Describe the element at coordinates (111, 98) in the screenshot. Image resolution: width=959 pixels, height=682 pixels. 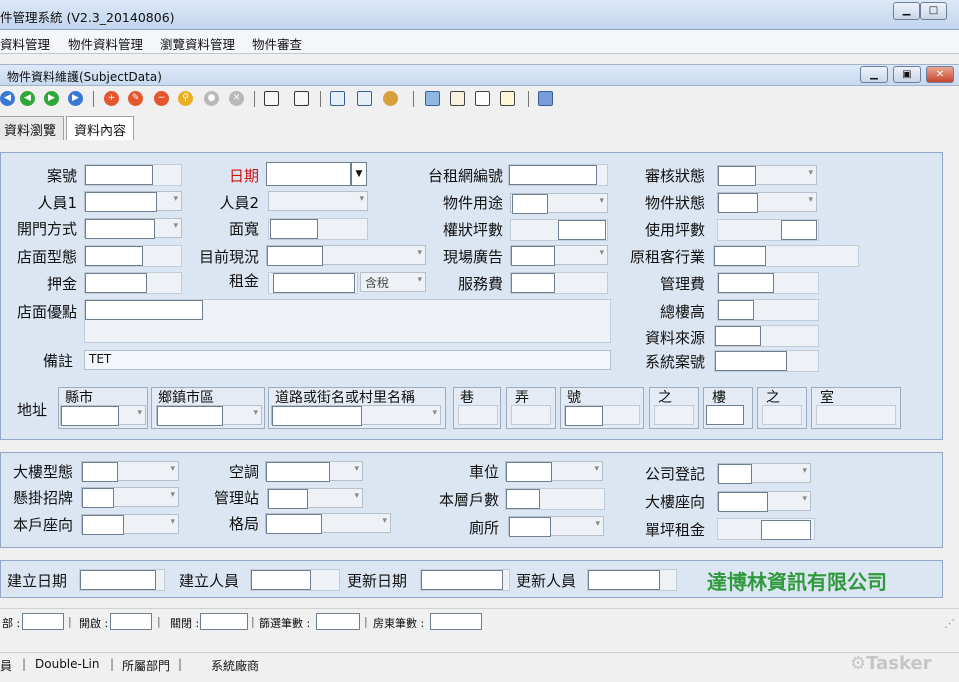
I see `add-icon: +` at that location.